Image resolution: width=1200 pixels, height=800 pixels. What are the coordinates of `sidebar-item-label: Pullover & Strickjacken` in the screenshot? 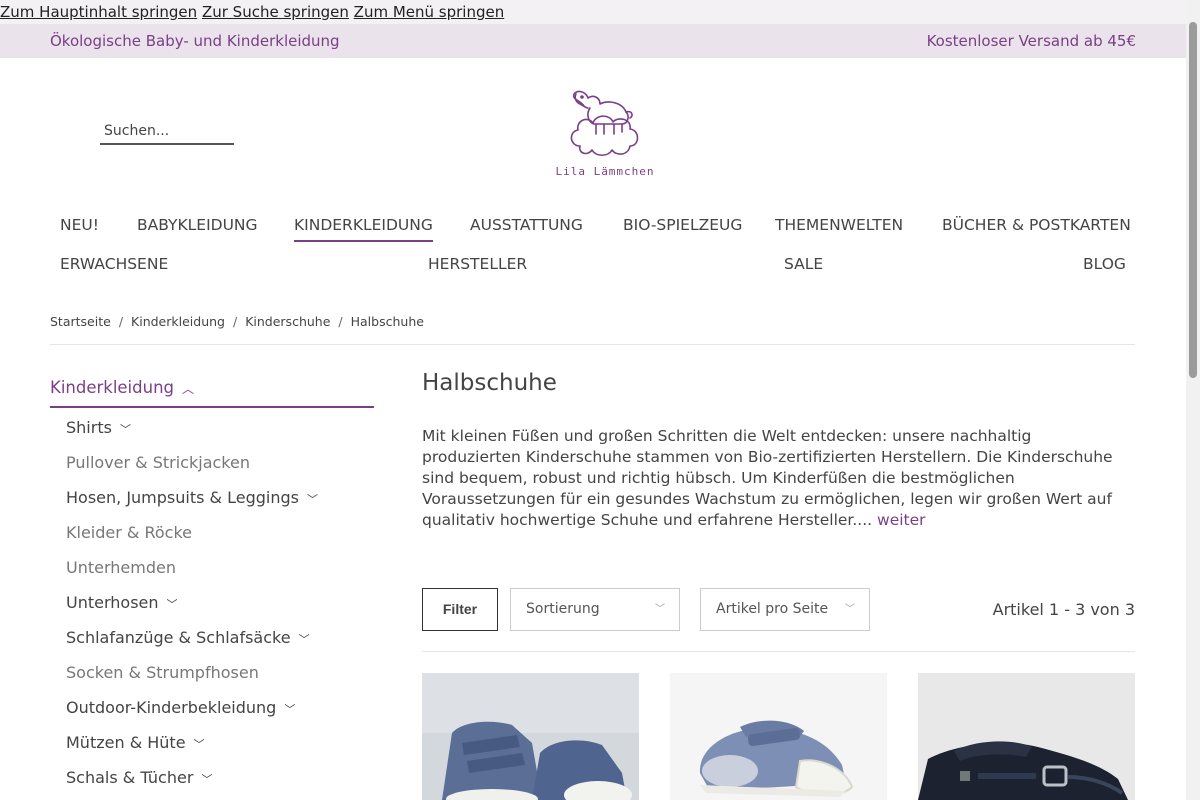 It's located at (158, 462).